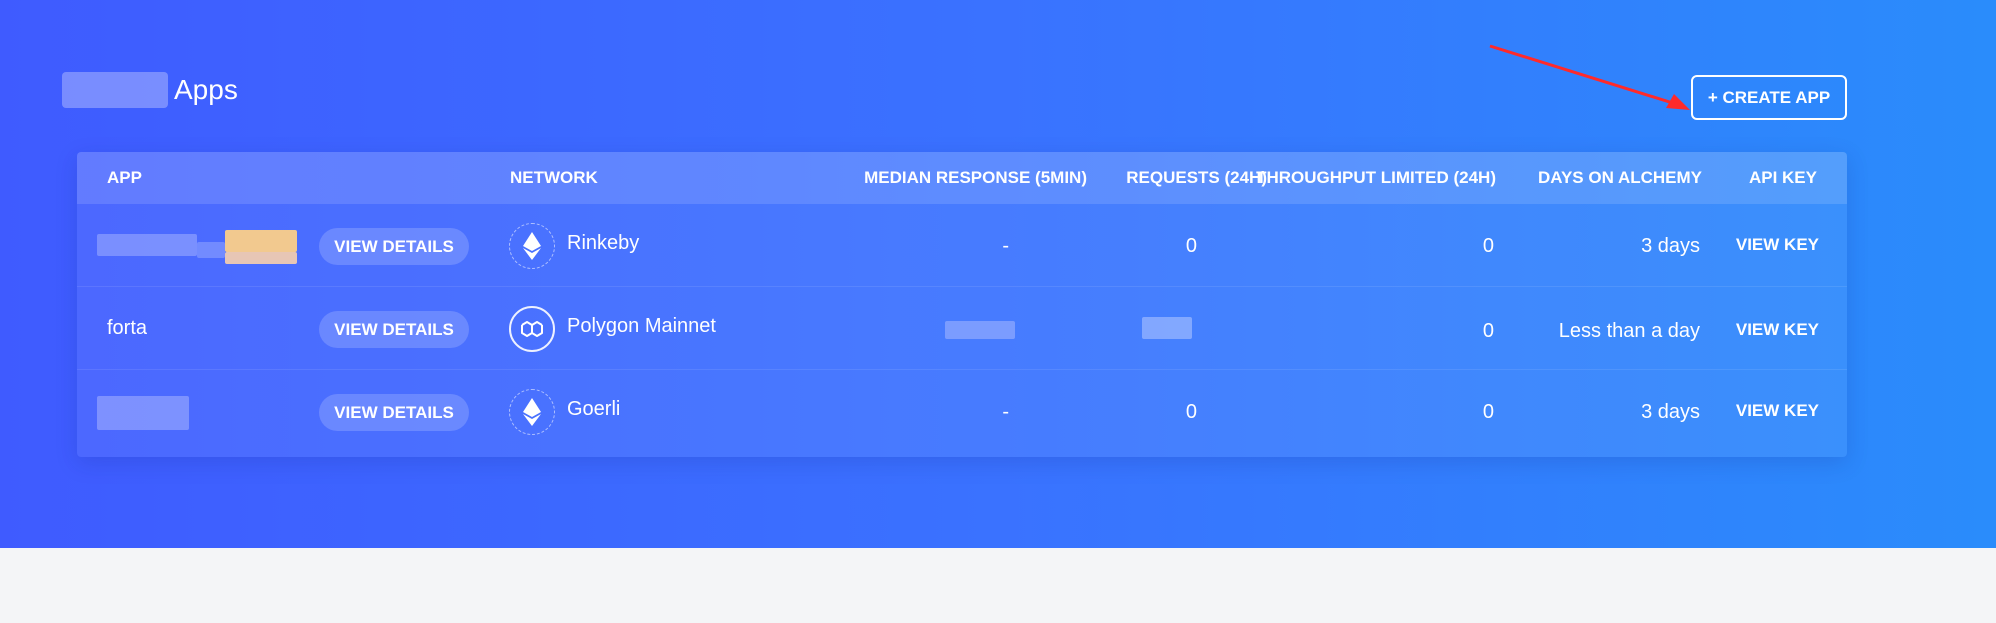  I want to click on column-header-requests: REQUESTS (24H), so click(1196, 178).